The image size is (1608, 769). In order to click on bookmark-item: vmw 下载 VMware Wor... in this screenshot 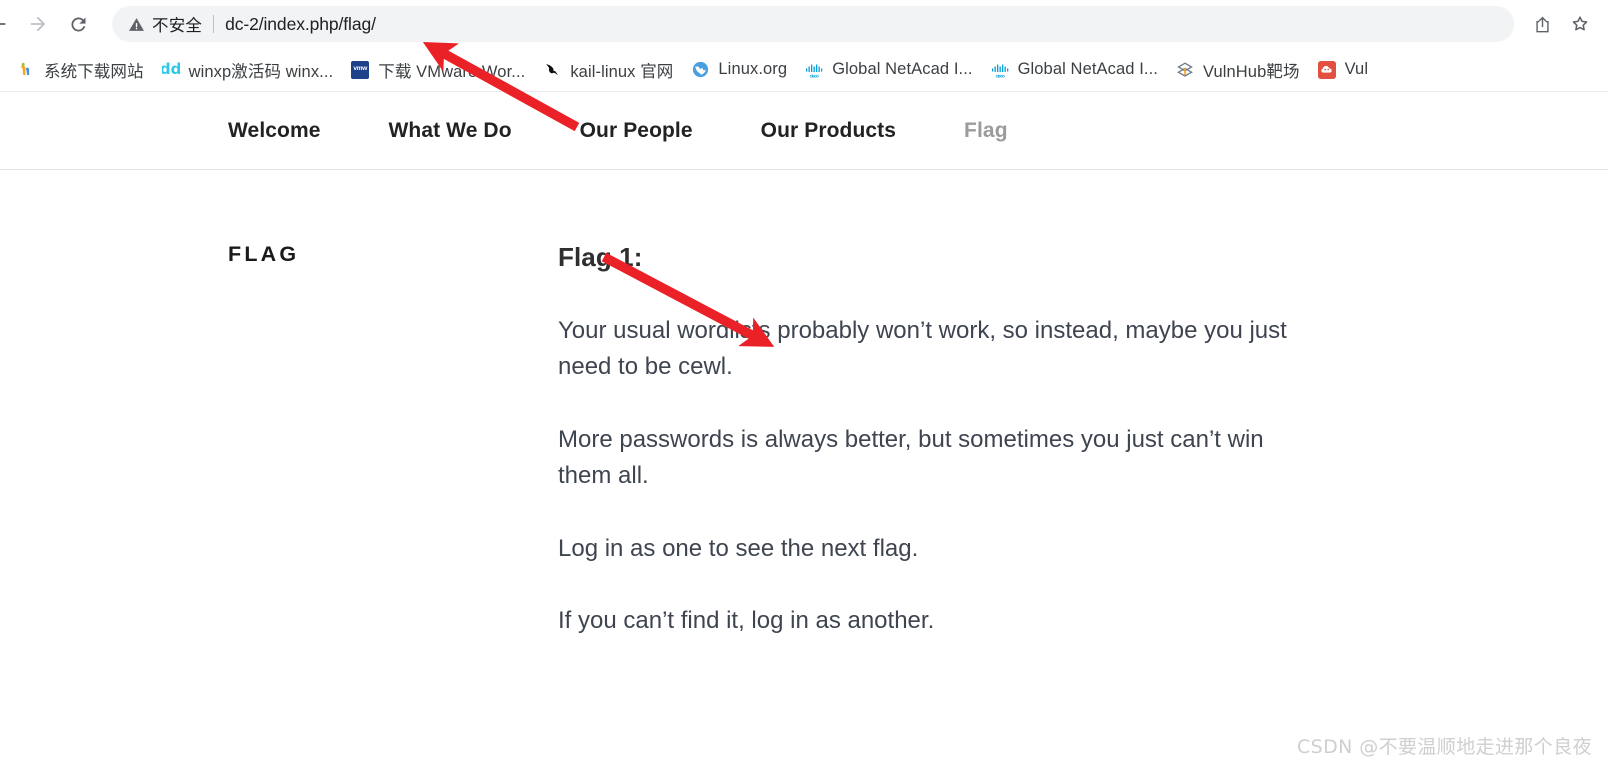, I will do `click(438, 70)`.